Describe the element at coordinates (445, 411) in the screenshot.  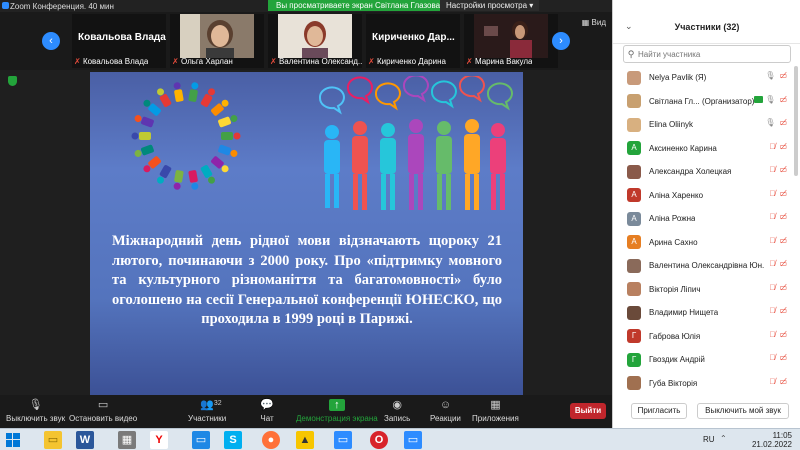
I see `reactions-button: ☺ Реакции` at that location.